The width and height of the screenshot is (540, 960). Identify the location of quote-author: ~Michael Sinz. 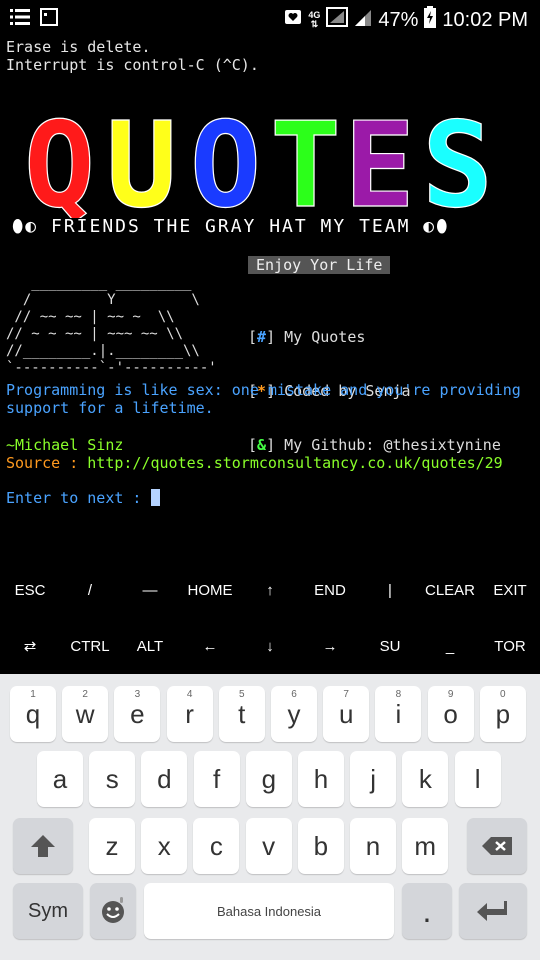
(65, 445).